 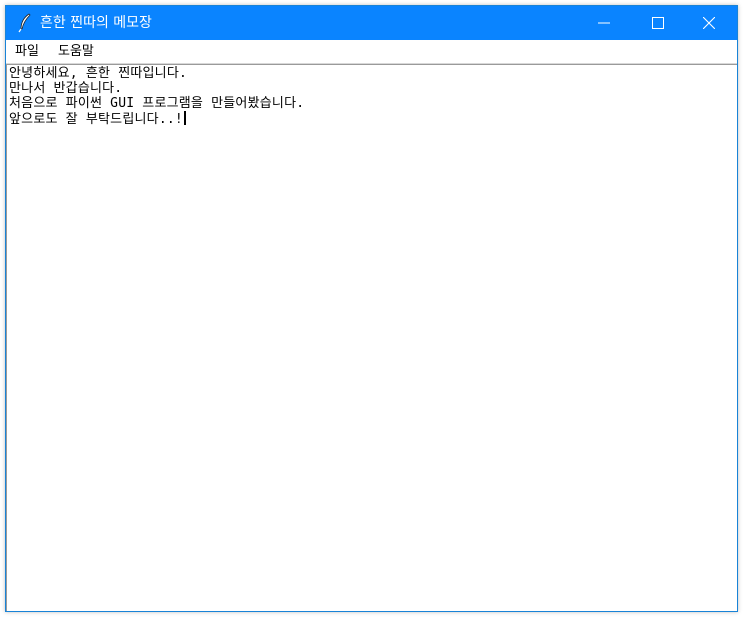 I want to click on maximize-button, so click(x=658, y=23).